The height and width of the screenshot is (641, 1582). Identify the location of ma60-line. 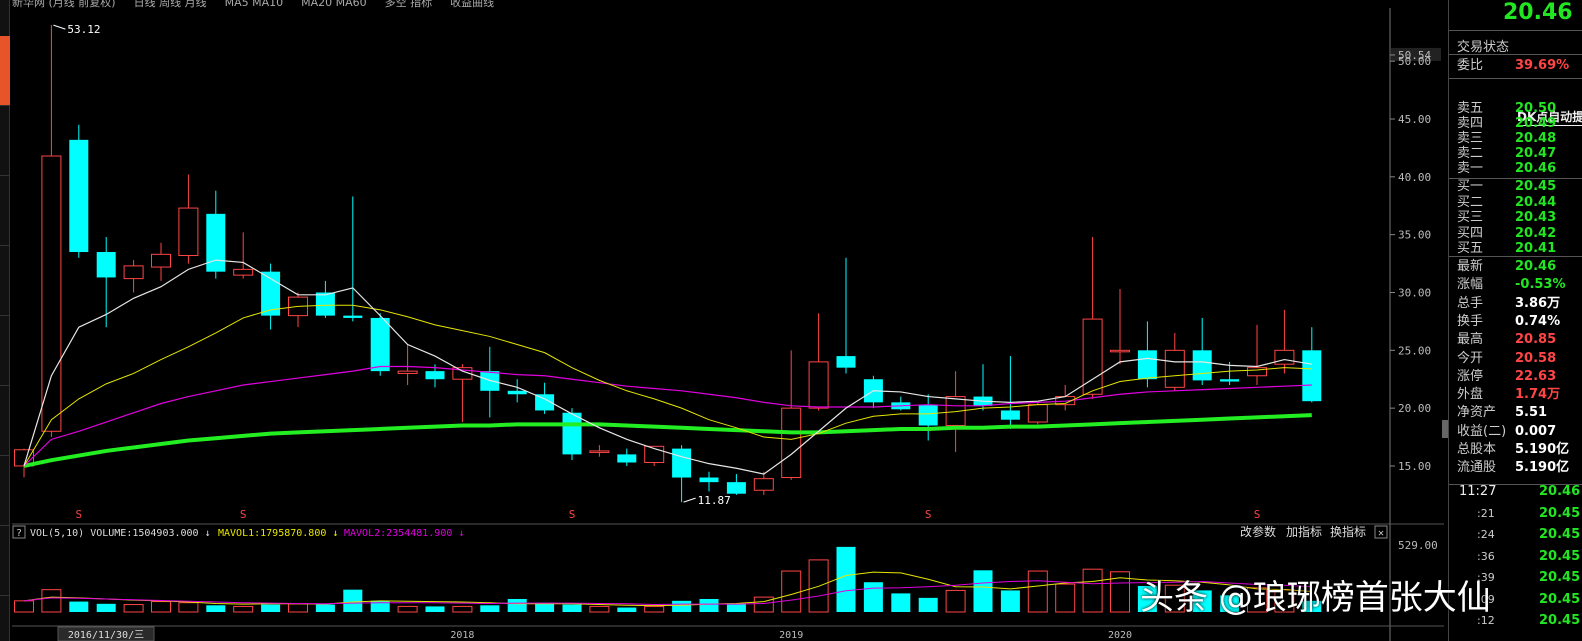
(667, 440).